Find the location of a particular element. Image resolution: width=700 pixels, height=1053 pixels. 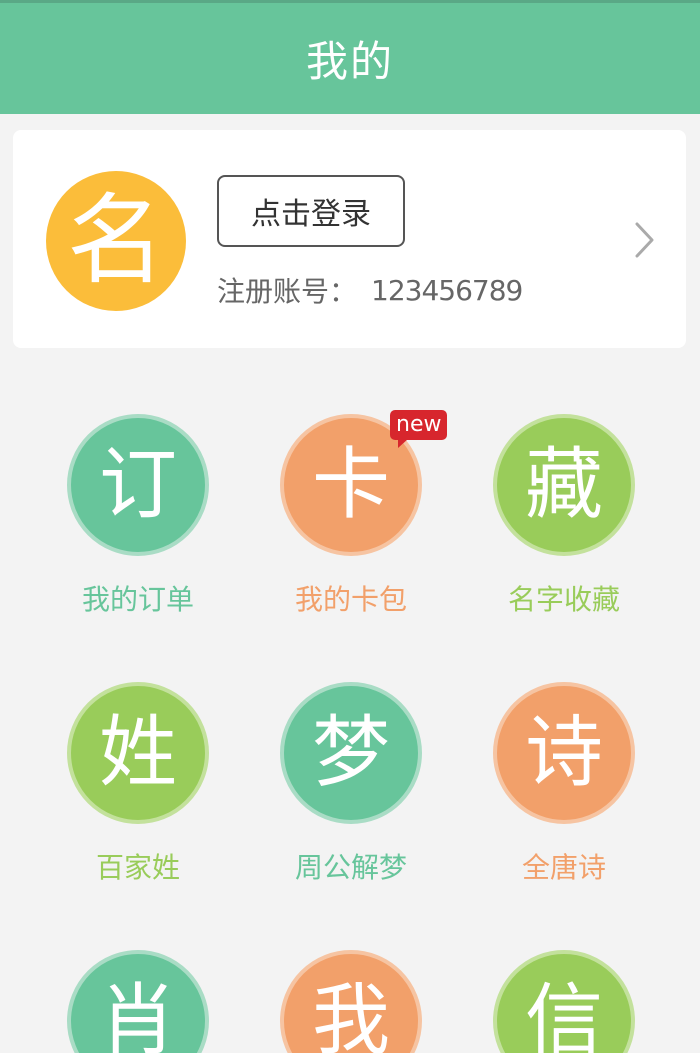

me-icon: 我 is located at coordinates (351, 1001).